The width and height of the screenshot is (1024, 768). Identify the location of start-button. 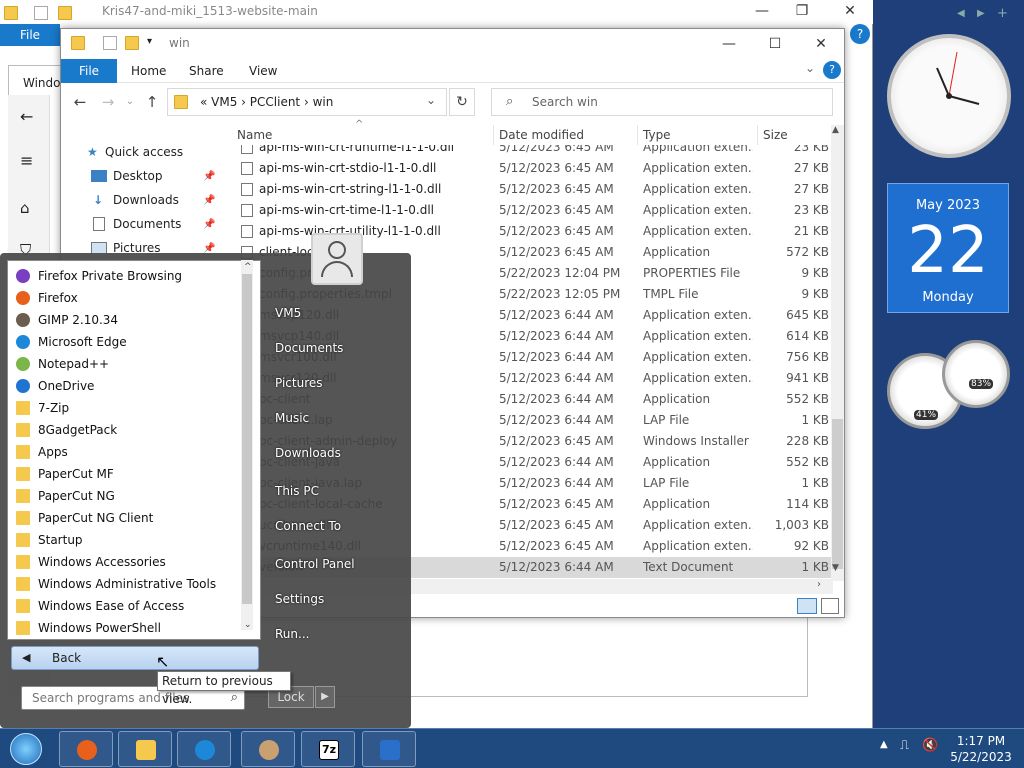
(26, 749).